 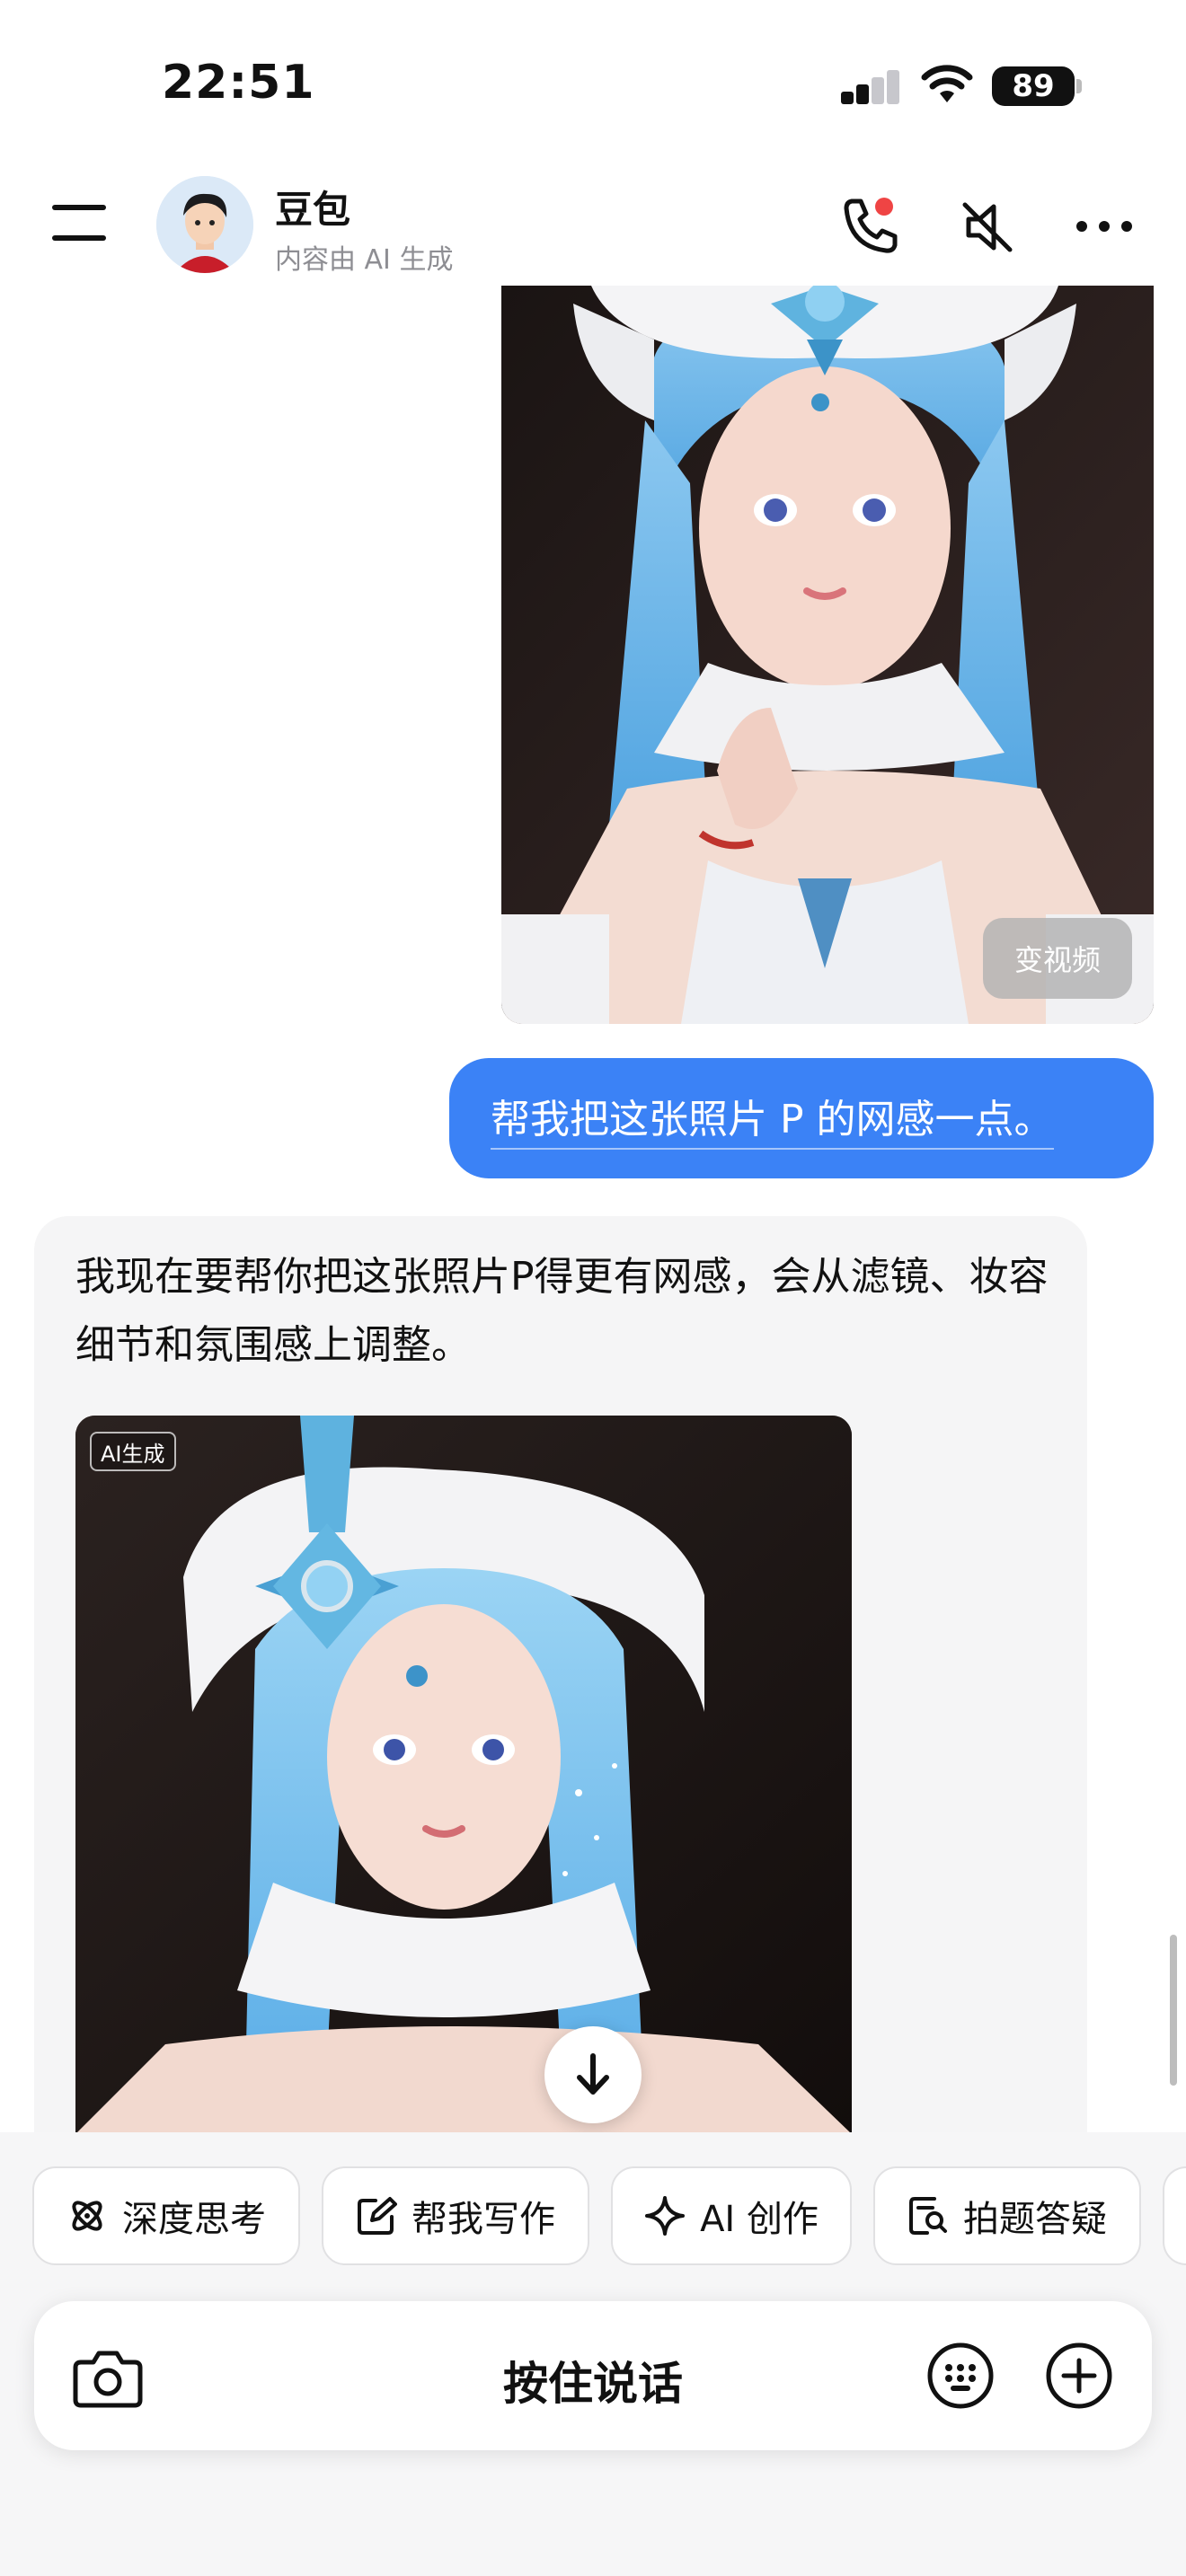 What do you see at coordinates (870, 87) in the screenshot?
I see `signal-icon` at bounding box center [870, 87].